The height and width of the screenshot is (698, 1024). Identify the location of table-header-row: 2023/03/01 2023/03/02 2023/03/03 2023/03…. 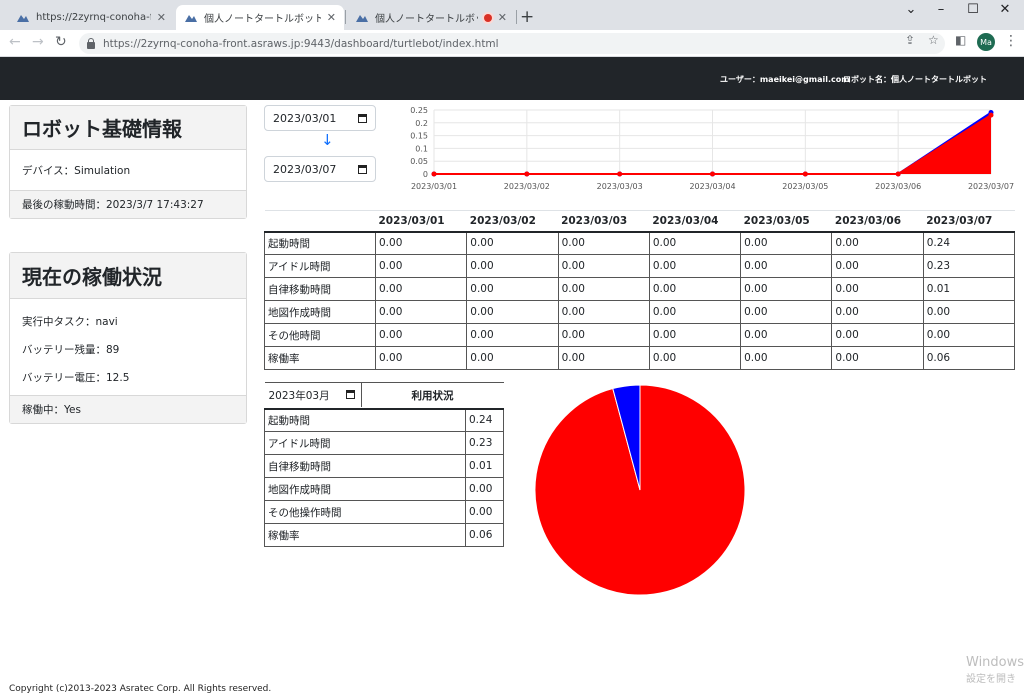
(639, 221).